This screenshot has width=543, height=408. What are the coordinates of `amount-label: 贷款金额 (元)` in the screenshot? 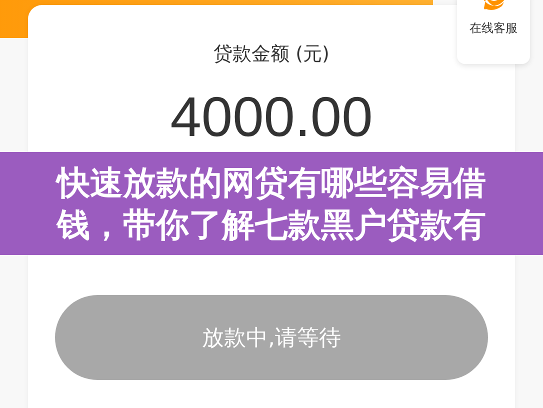 It's located at (272, 54).